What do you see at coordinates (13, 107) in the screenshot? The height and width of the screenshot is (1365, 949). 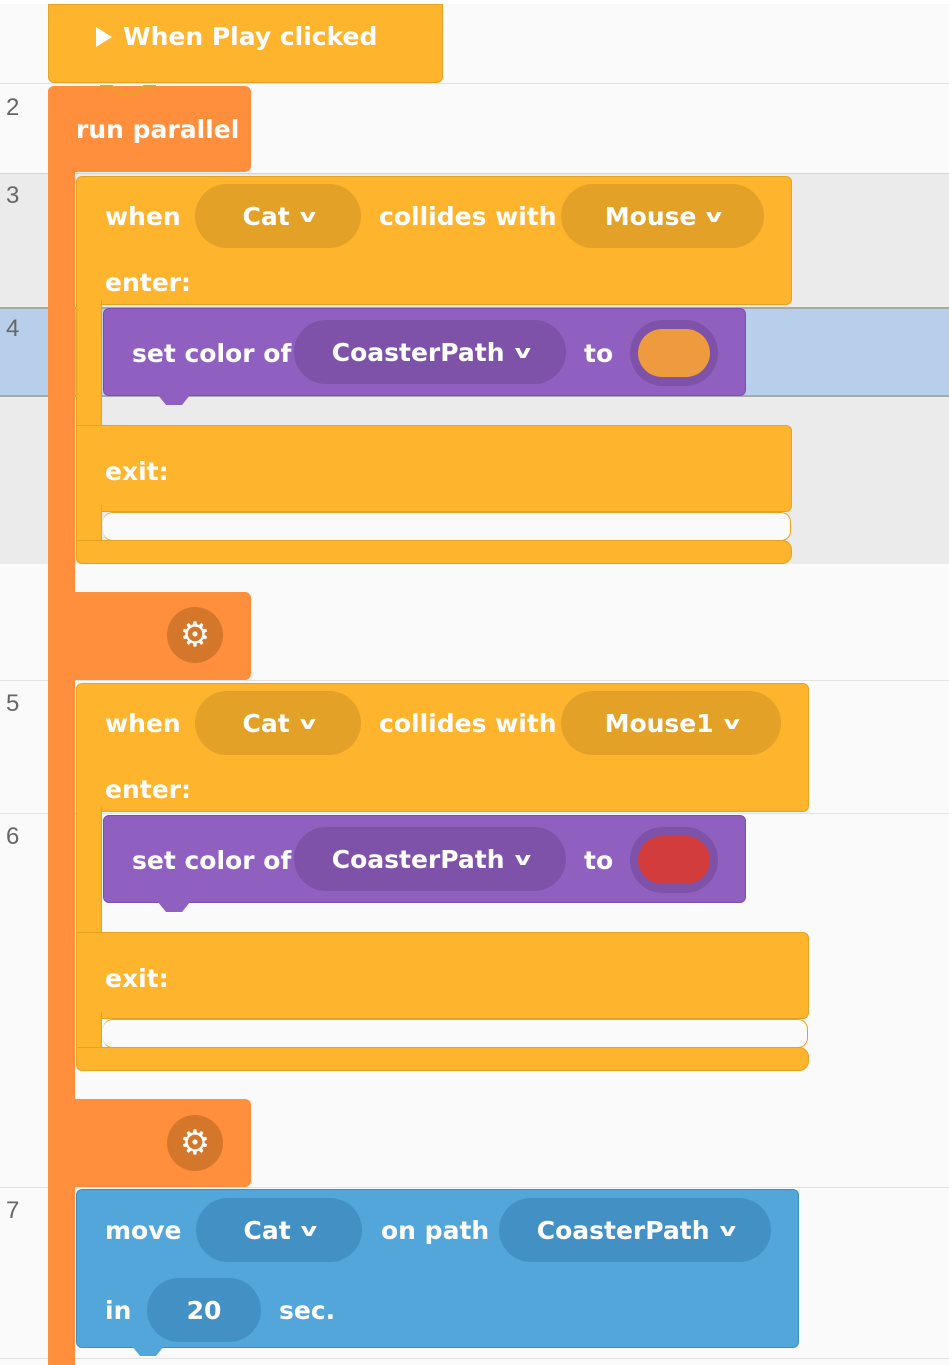 I see `line-number-2: 2` at bounding box center [13, 107].